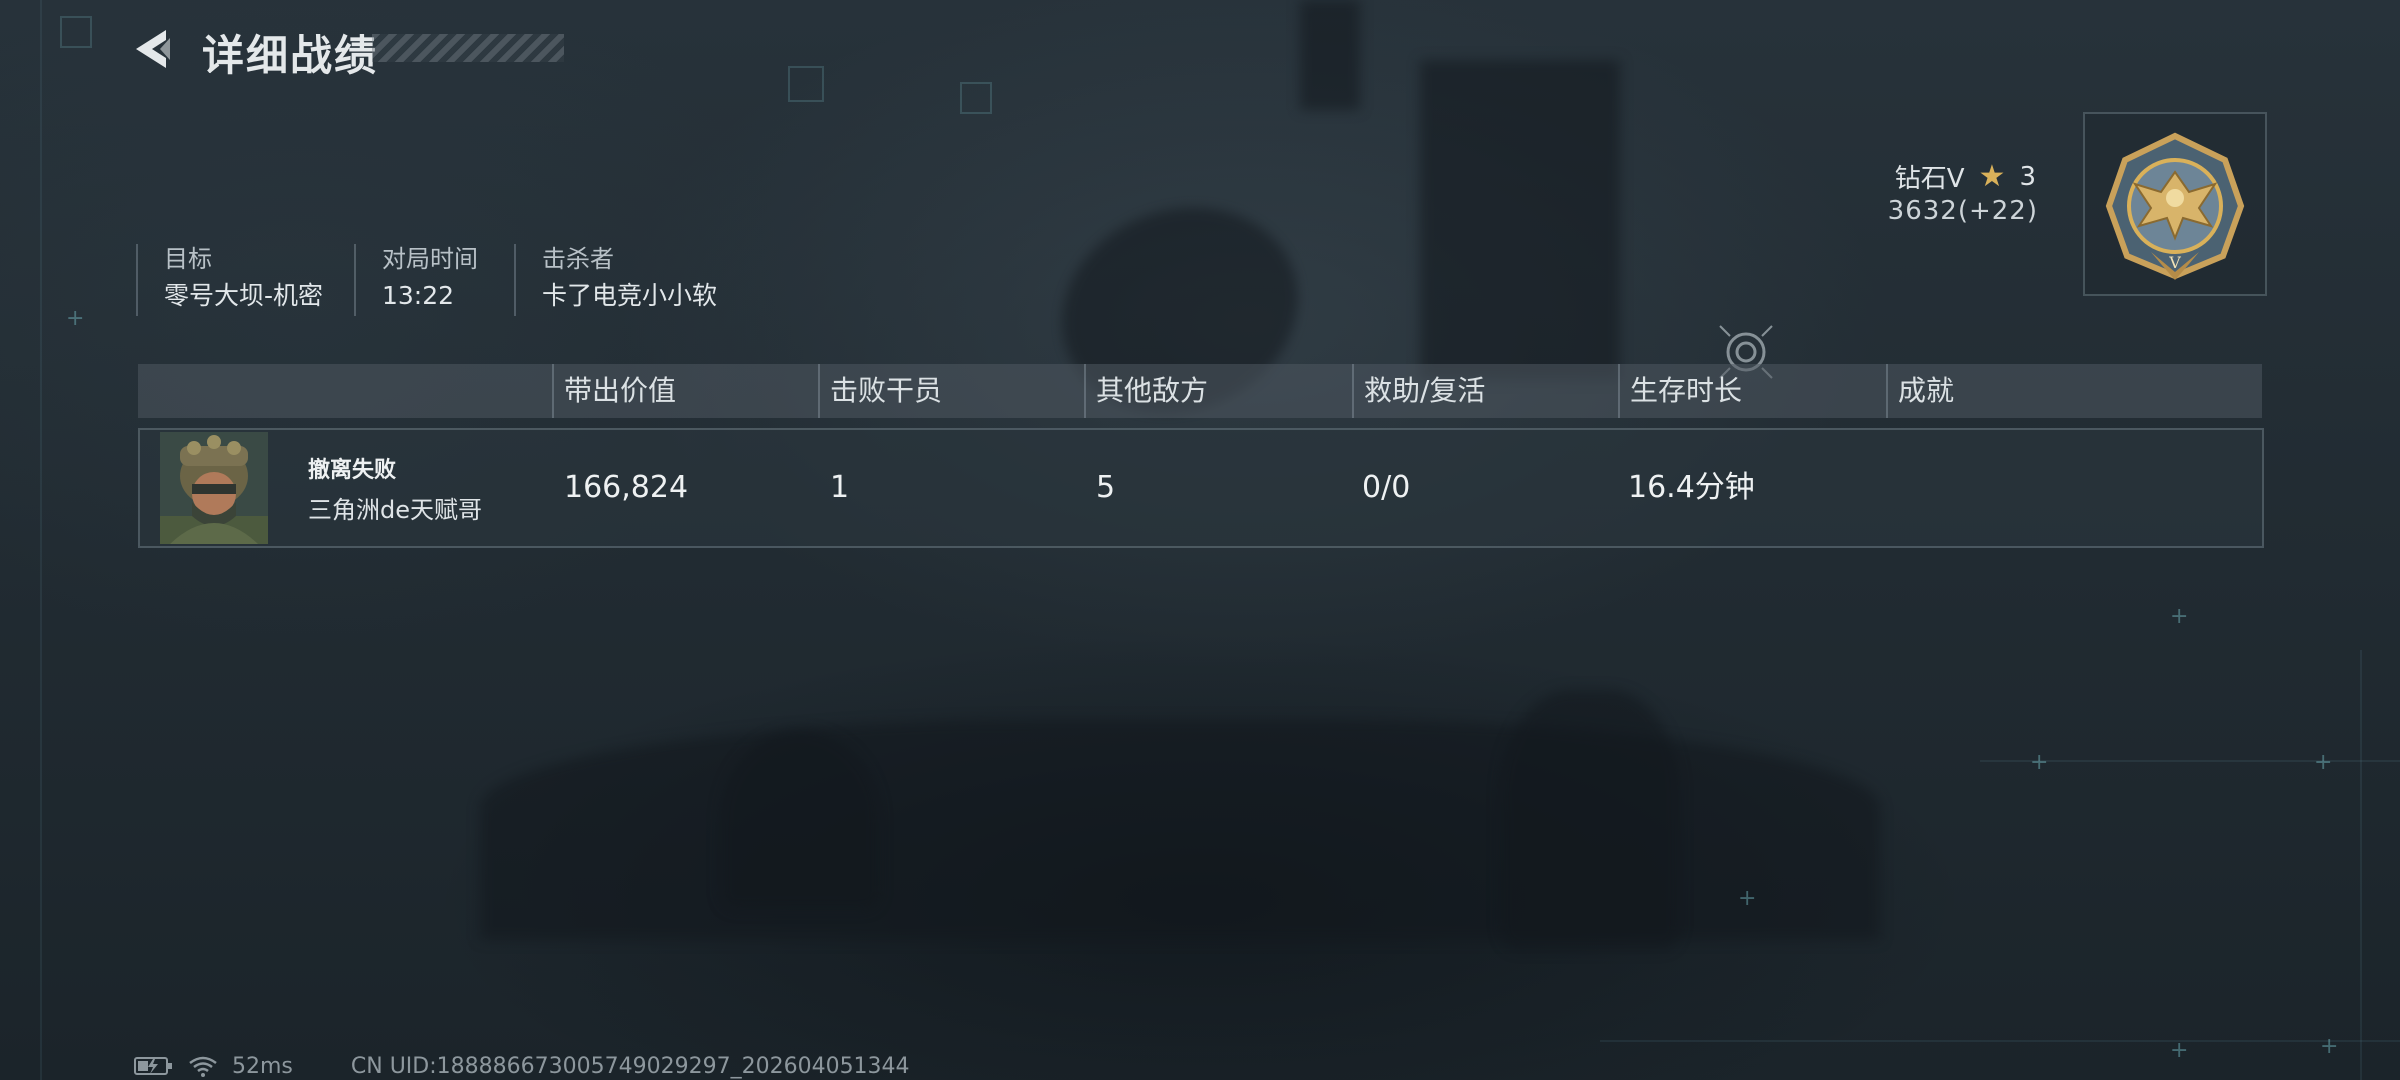  Describe the element at coordinates (153, 1066) in the screenshot. I see `battery-charging-icon` at that location.